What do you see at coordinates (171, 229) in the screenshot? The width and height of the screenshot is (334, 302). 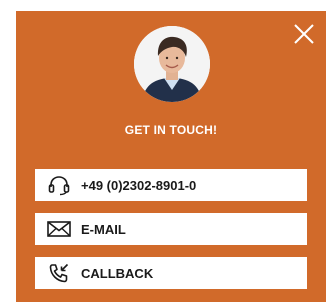 I see `email-button: E-MAIL` at bounding box center [171, 229].